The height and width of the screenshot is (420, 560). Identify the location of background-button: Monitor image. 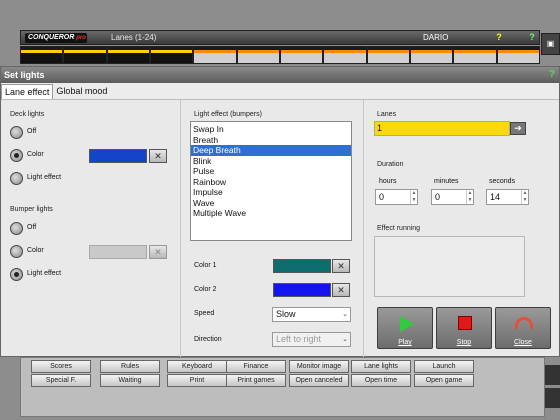
(319, 366).